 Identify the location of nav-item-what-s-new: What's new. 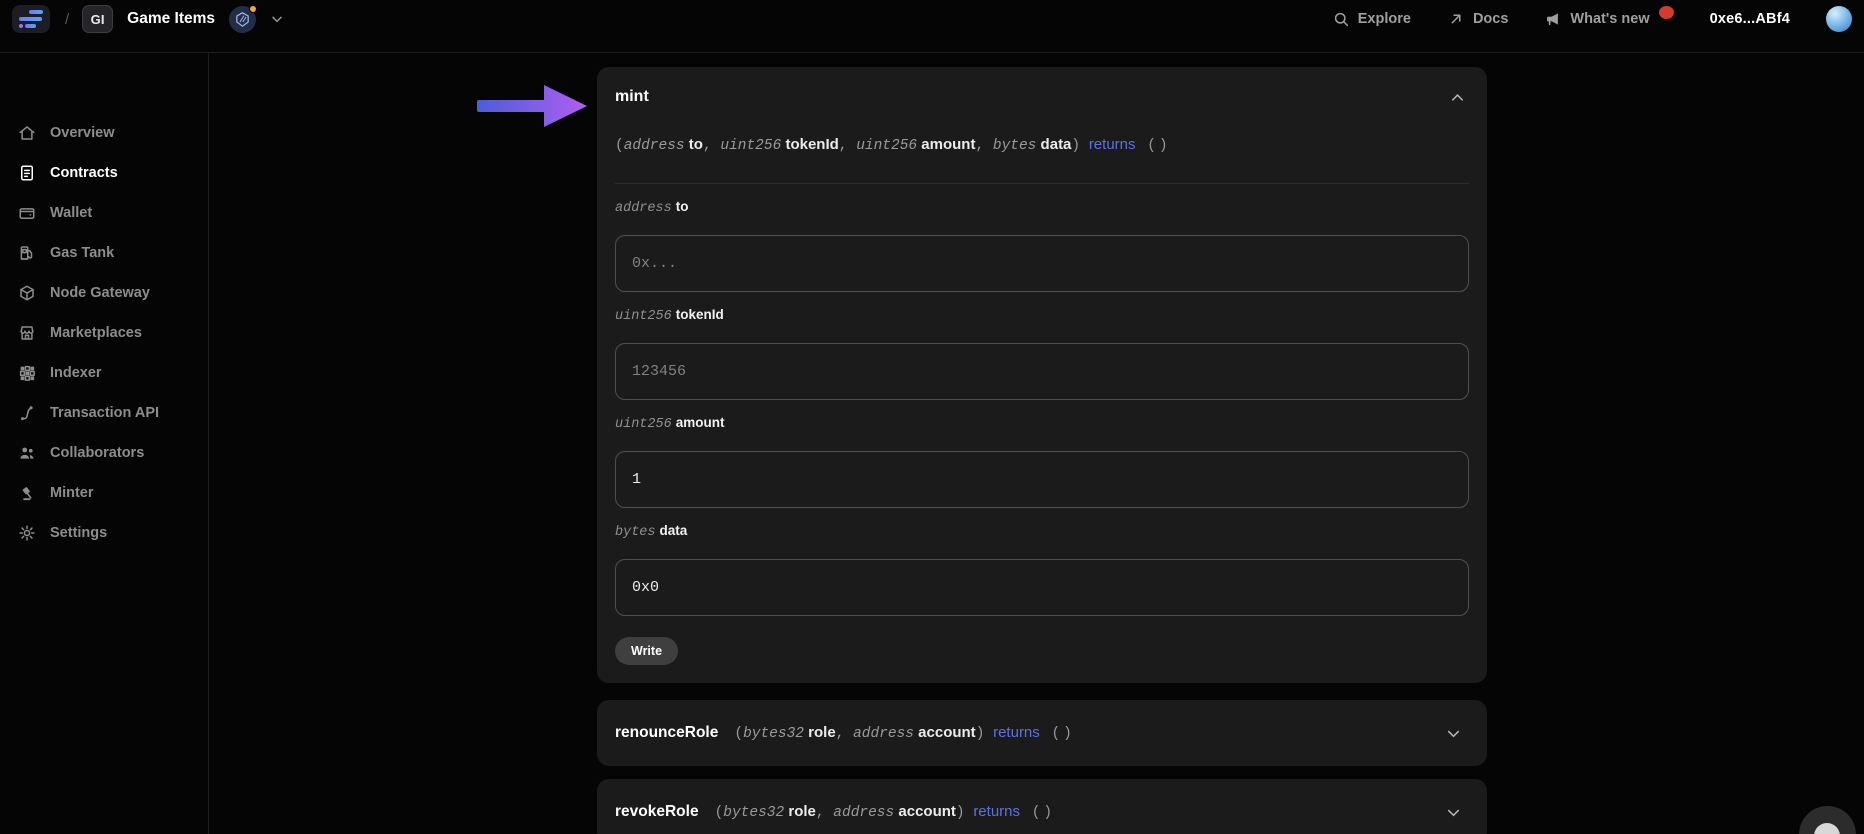
(1609, 16).